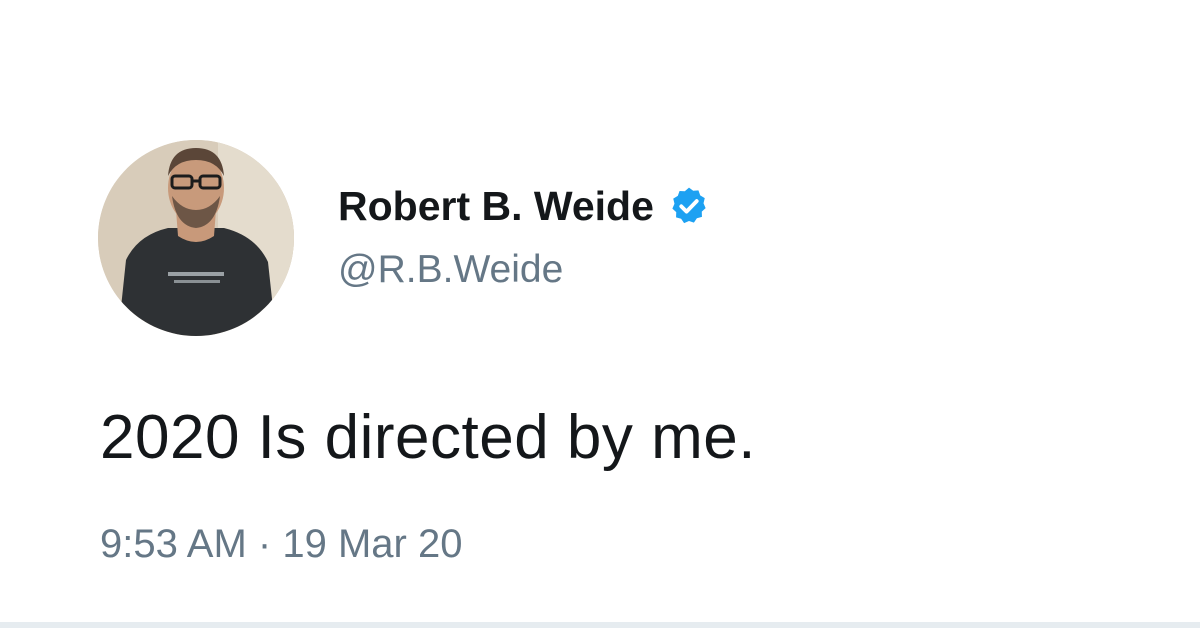  What do you see at coordinates (689, 206) in the screenshot?
I see `verified-badge-icon` at bounding box center [689, 206].